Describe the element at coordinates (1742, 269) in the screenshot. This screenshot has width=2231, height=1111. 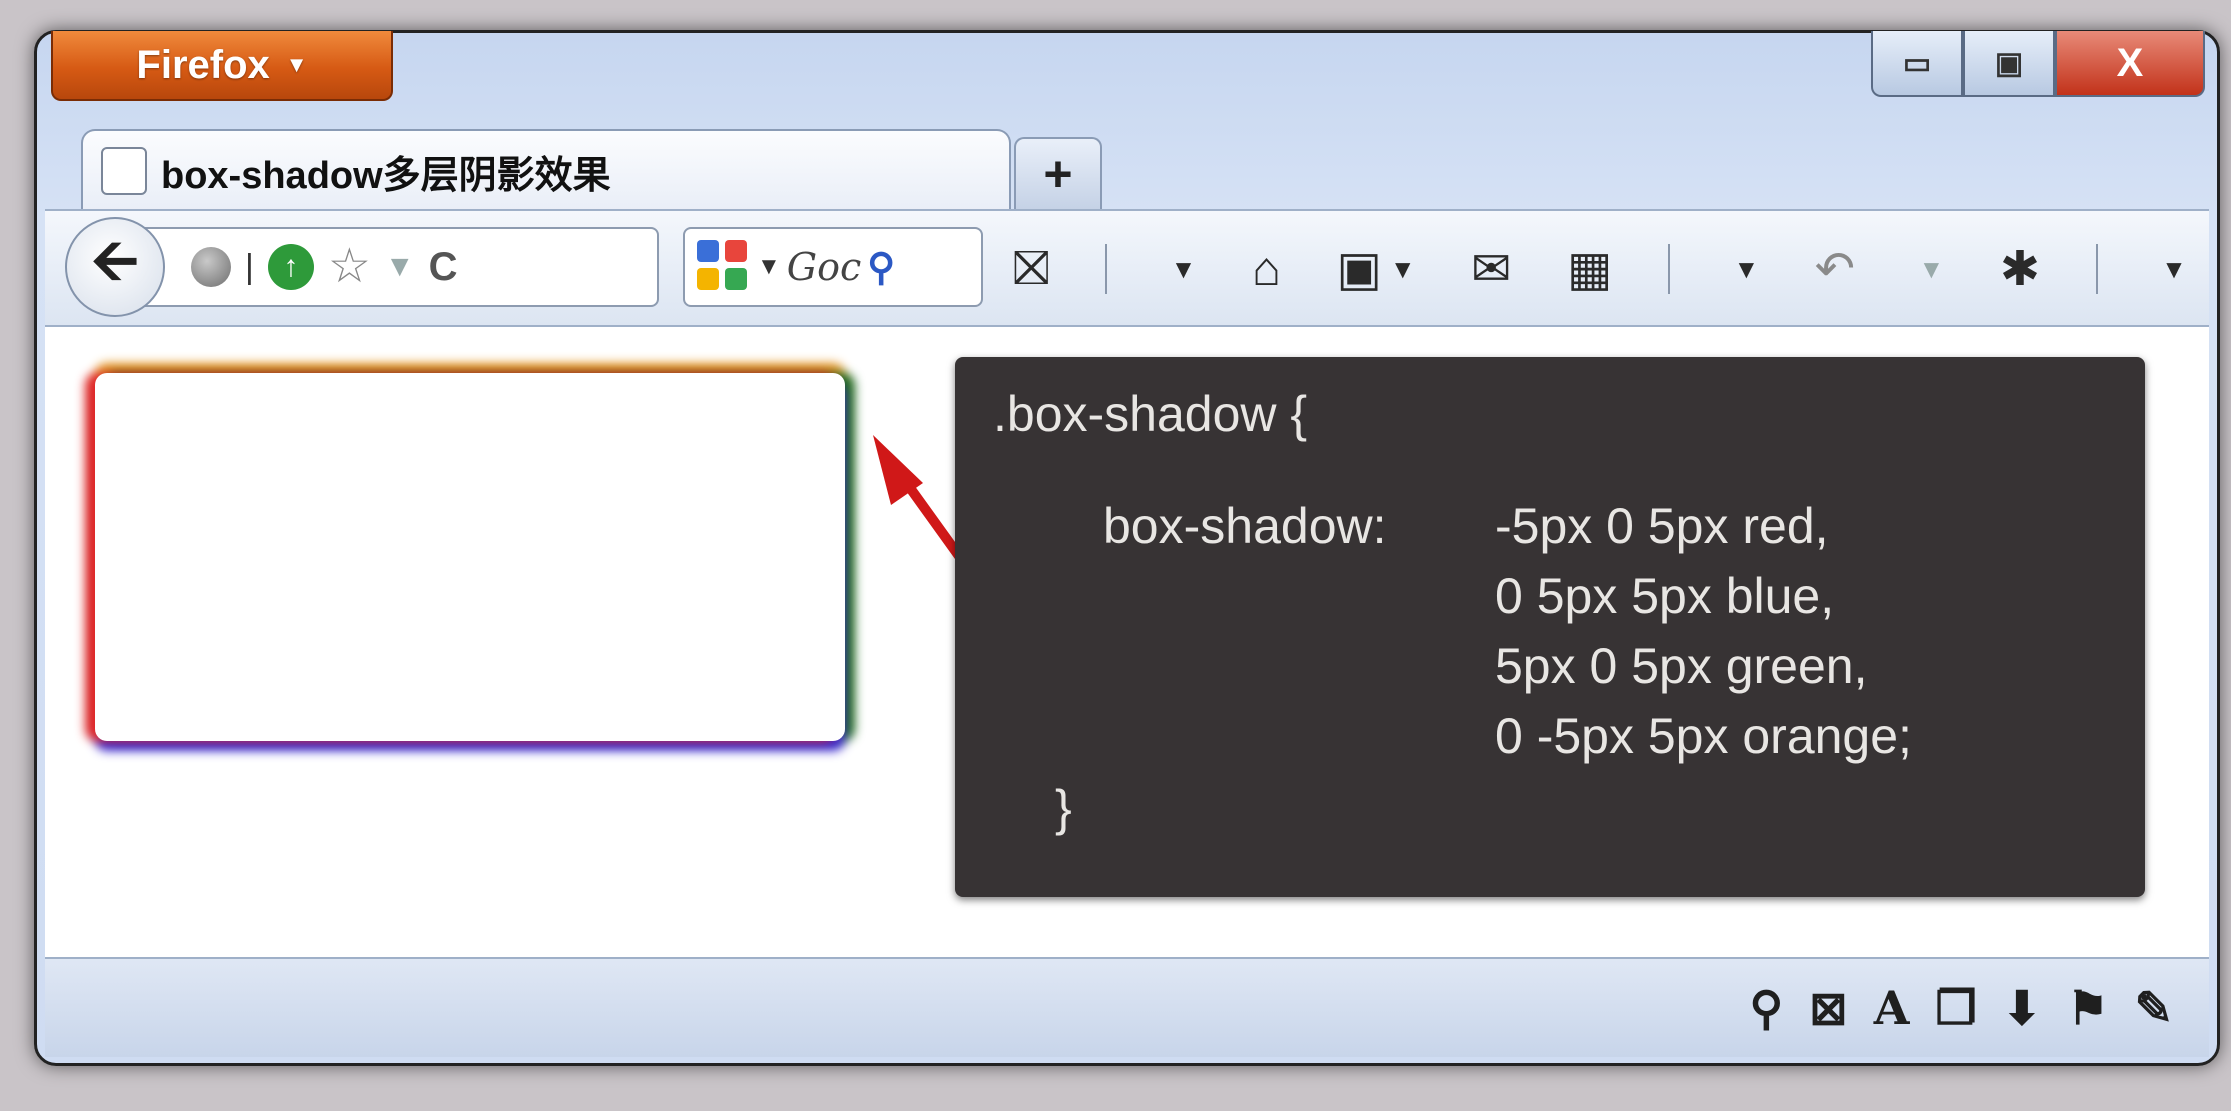
I see `addons-dropdown-icon: ▼` at that location.